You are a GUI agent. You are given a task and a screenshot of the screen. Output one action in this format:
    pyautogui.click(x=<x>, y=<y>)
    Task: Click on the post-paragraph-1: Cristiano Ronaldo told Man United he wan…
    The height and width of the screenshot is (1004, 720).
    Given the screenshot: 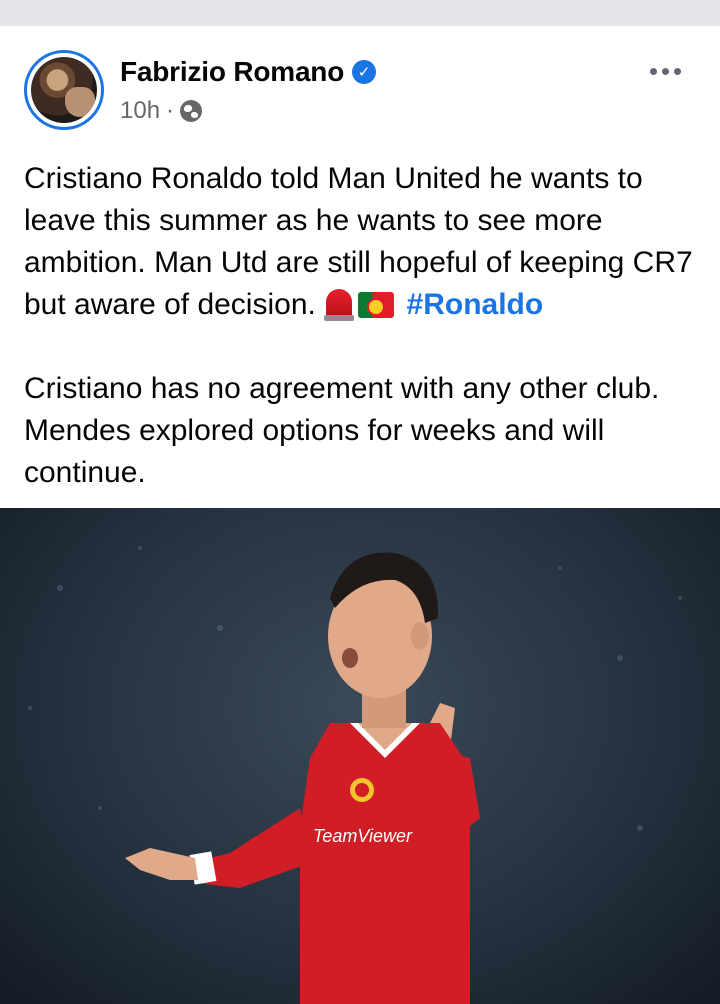 What is the action you would take?
    pyautogui.click(x=358, y=241)
    